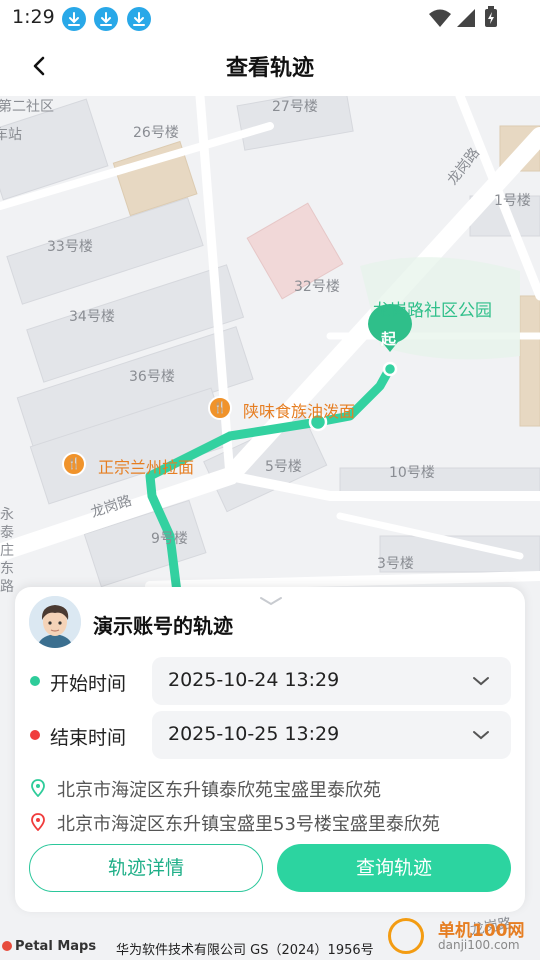 The image size is (540, 960). I want to click on end-time-select: 2025-10-25 13:29, so click(331, 735).